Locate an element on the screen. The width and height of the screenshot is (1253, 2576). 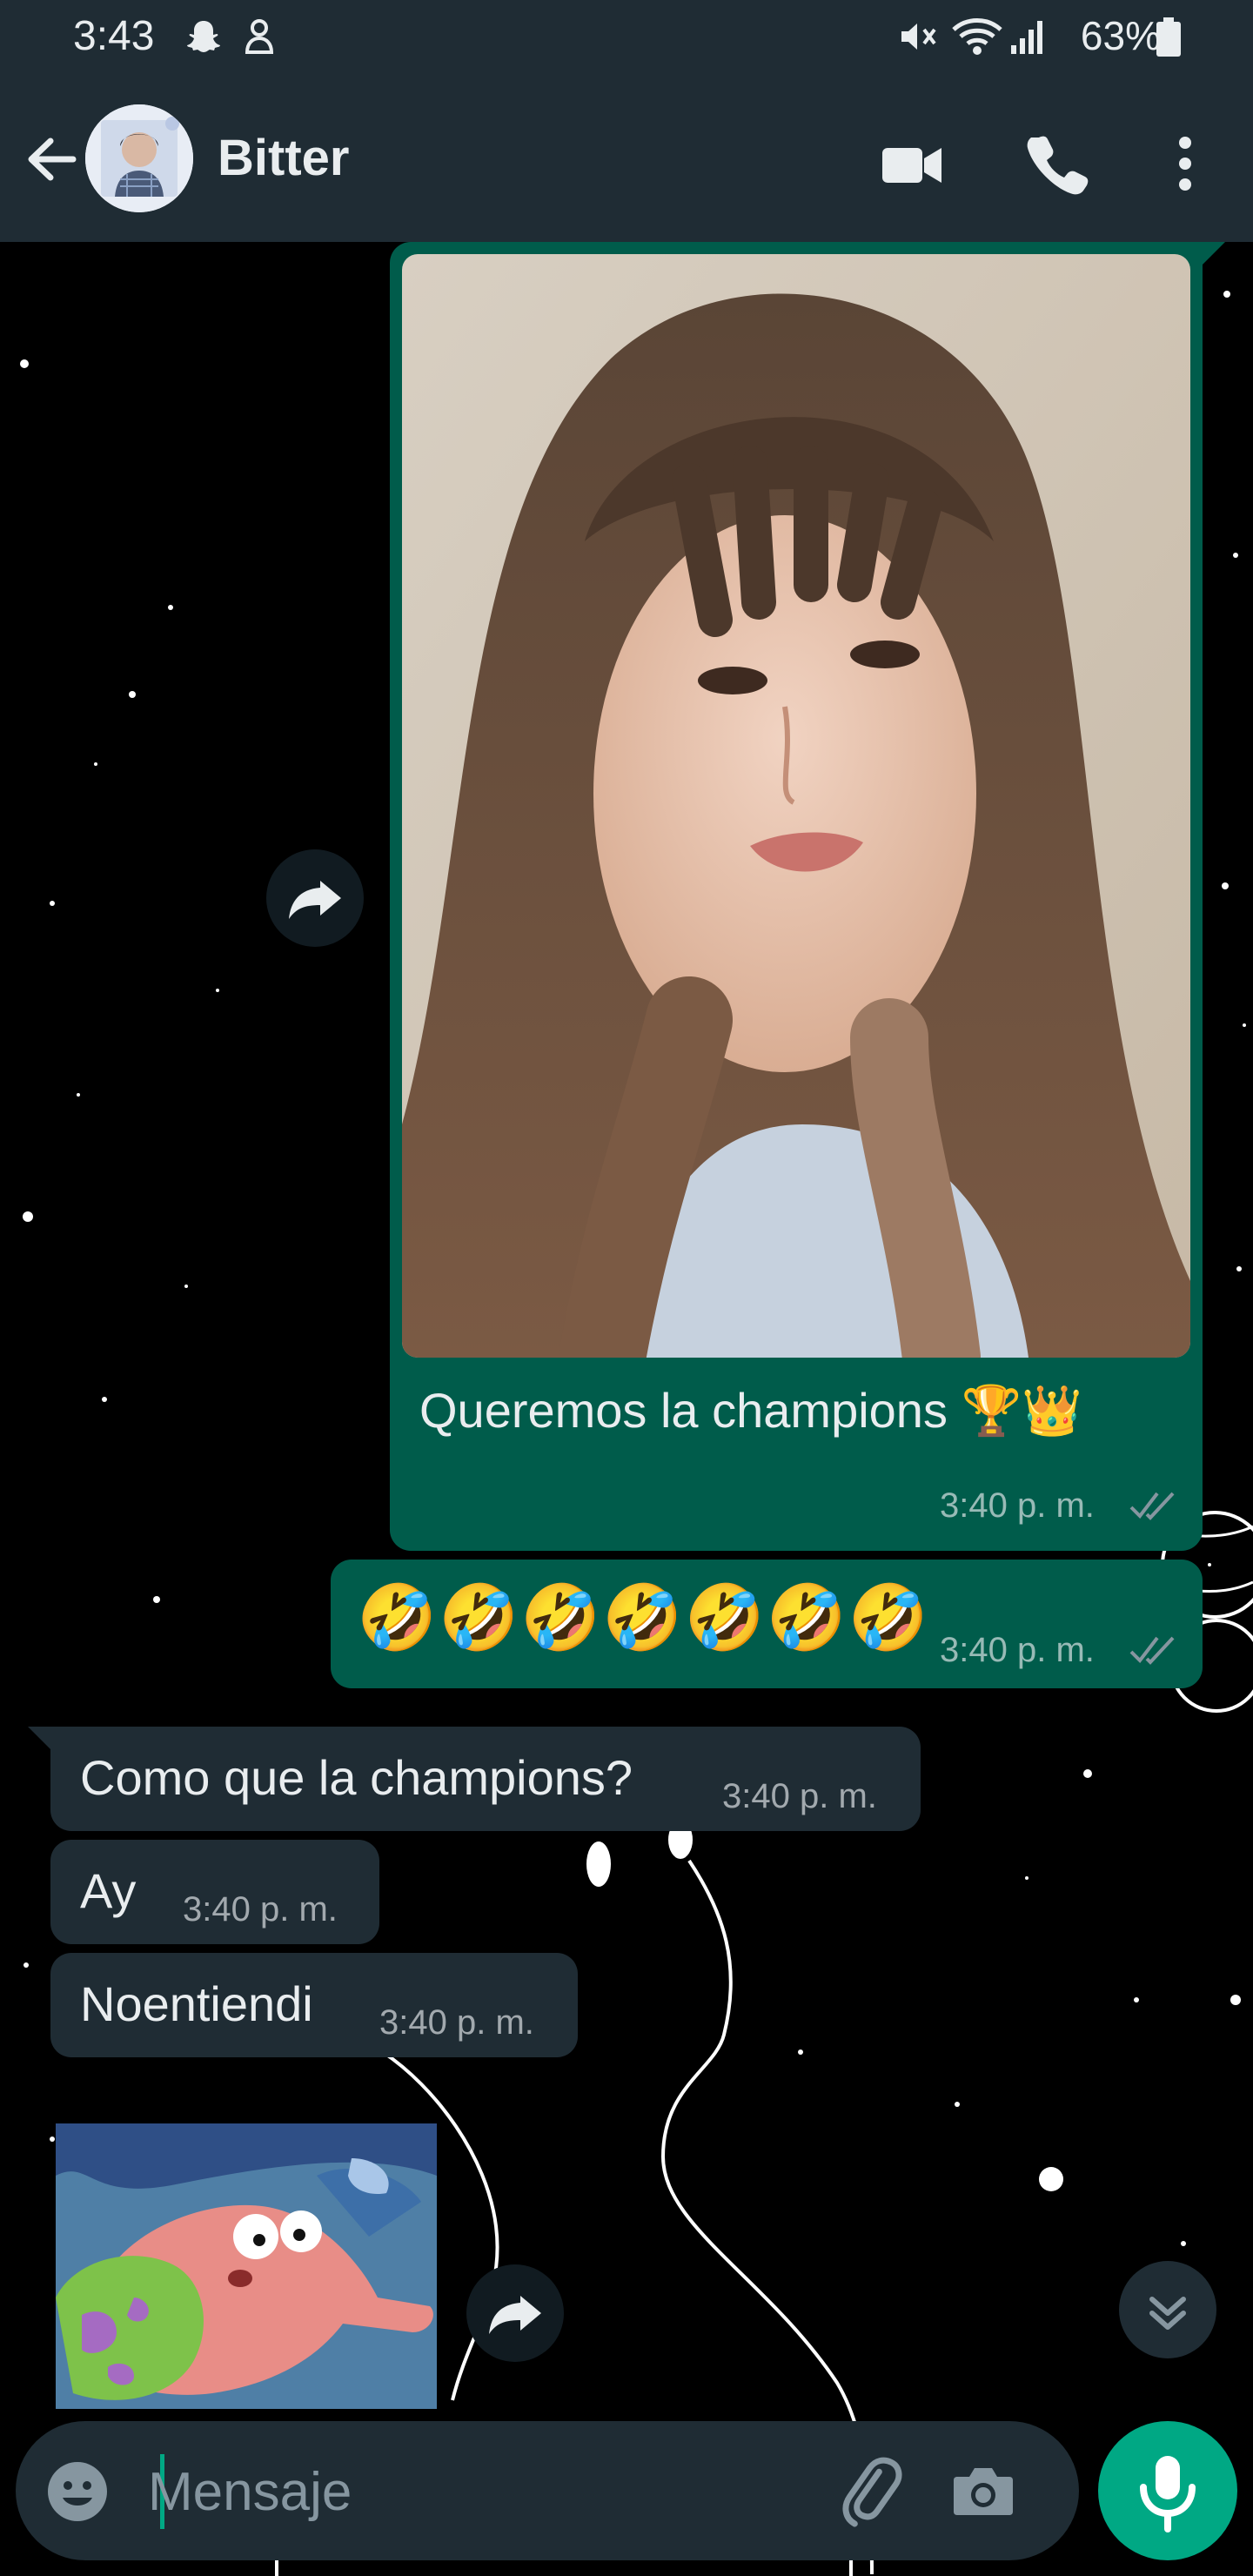
message-text: Como que la champions? is located at coordinates (356, 1778).